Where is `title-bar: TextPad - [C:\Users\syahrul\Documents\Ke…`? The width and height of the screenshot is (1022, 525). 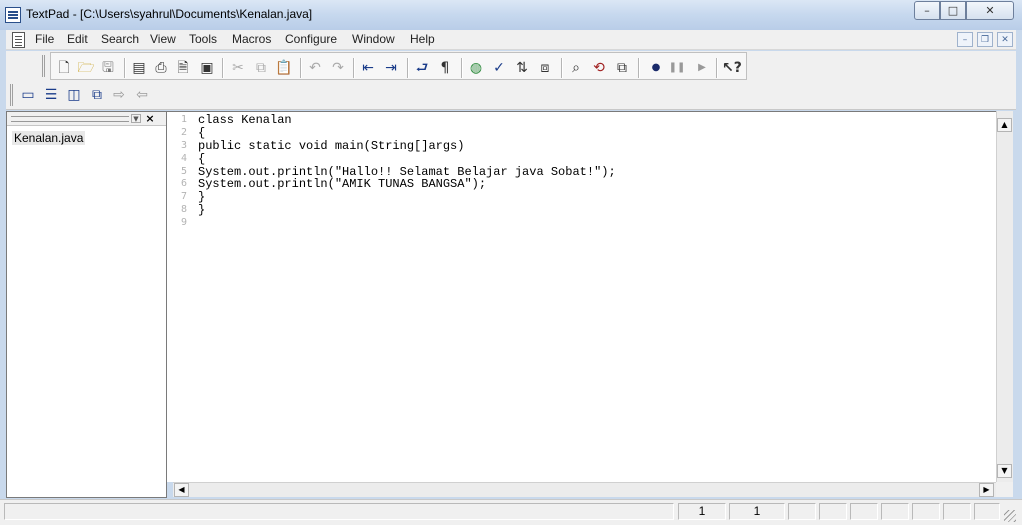
title-bar: TextPad - [C:\Users\syahrul\Documents\Ke… is located at coordinates (511, 15).